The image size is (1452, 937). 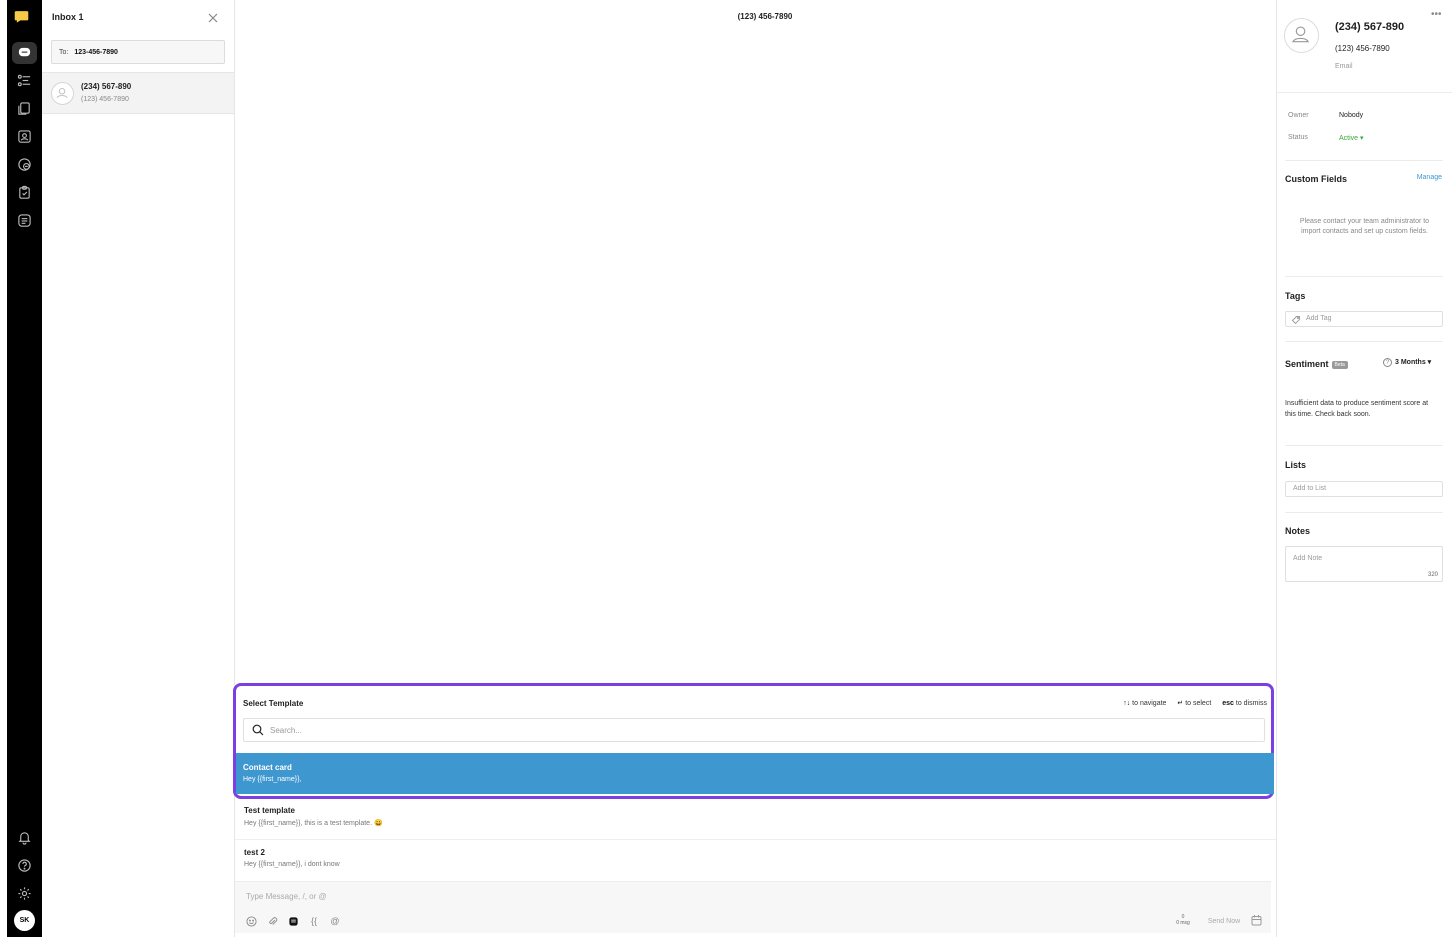 What do you see at coordinates (765, 16) in the screenshot?
I see `conversation-title: (123) 456-7890` at bounding box center [765, 16].